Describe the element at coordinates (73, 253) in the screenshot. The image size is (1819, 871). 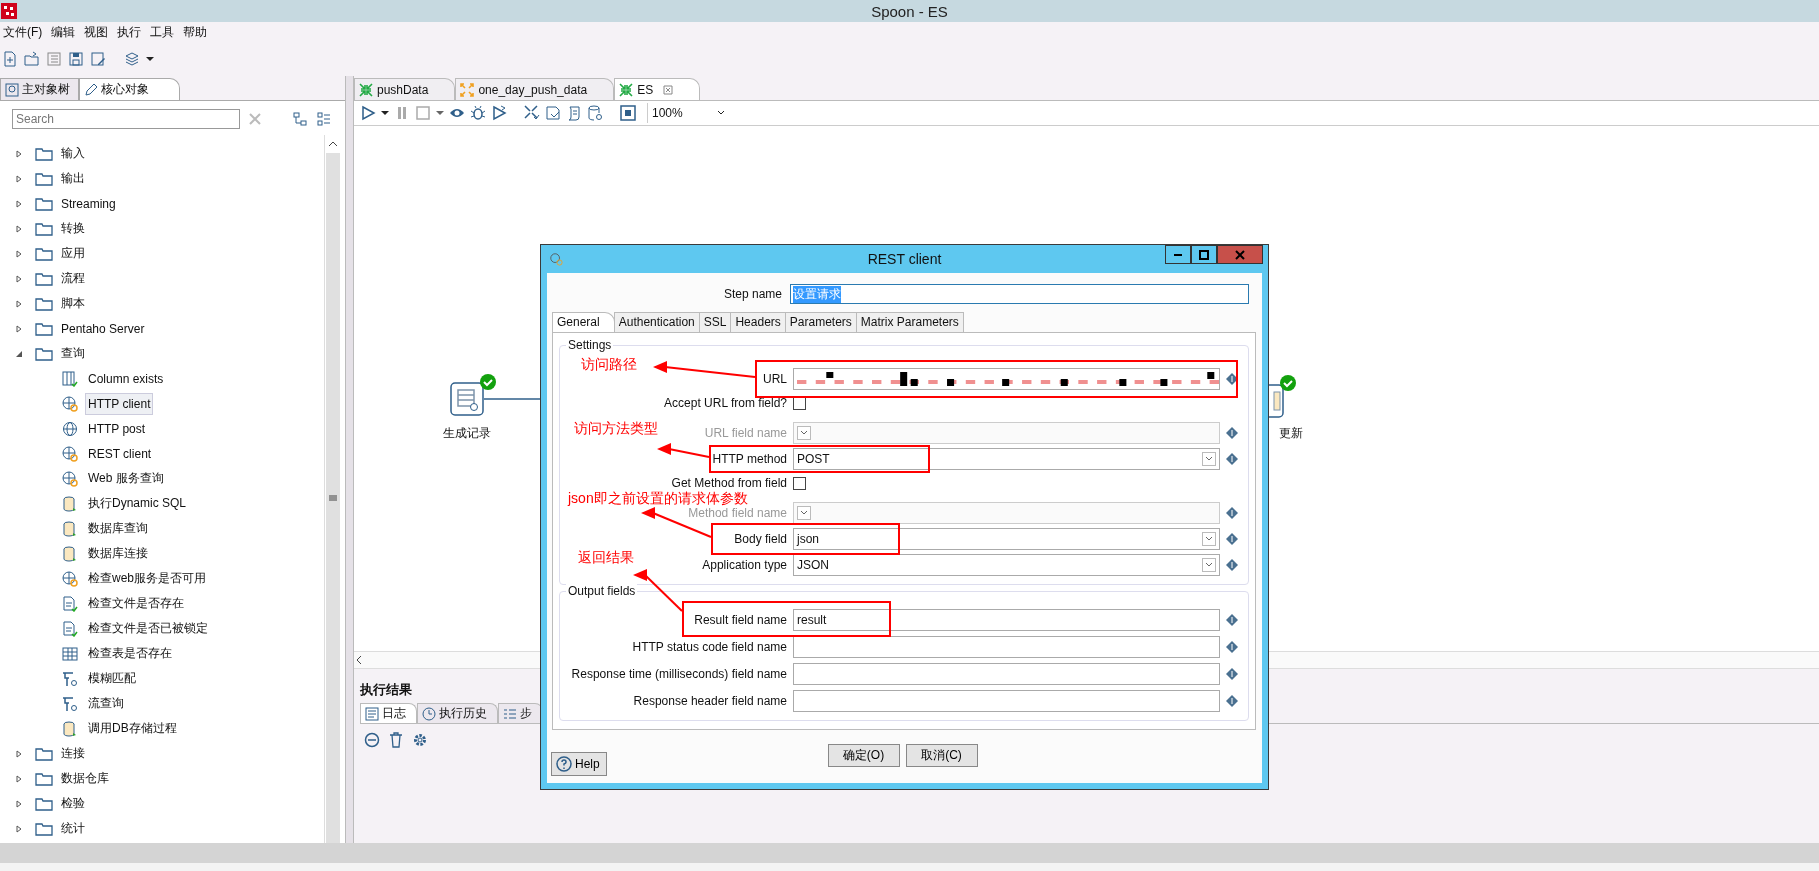
I see `tree-folder: 应用` at that location.